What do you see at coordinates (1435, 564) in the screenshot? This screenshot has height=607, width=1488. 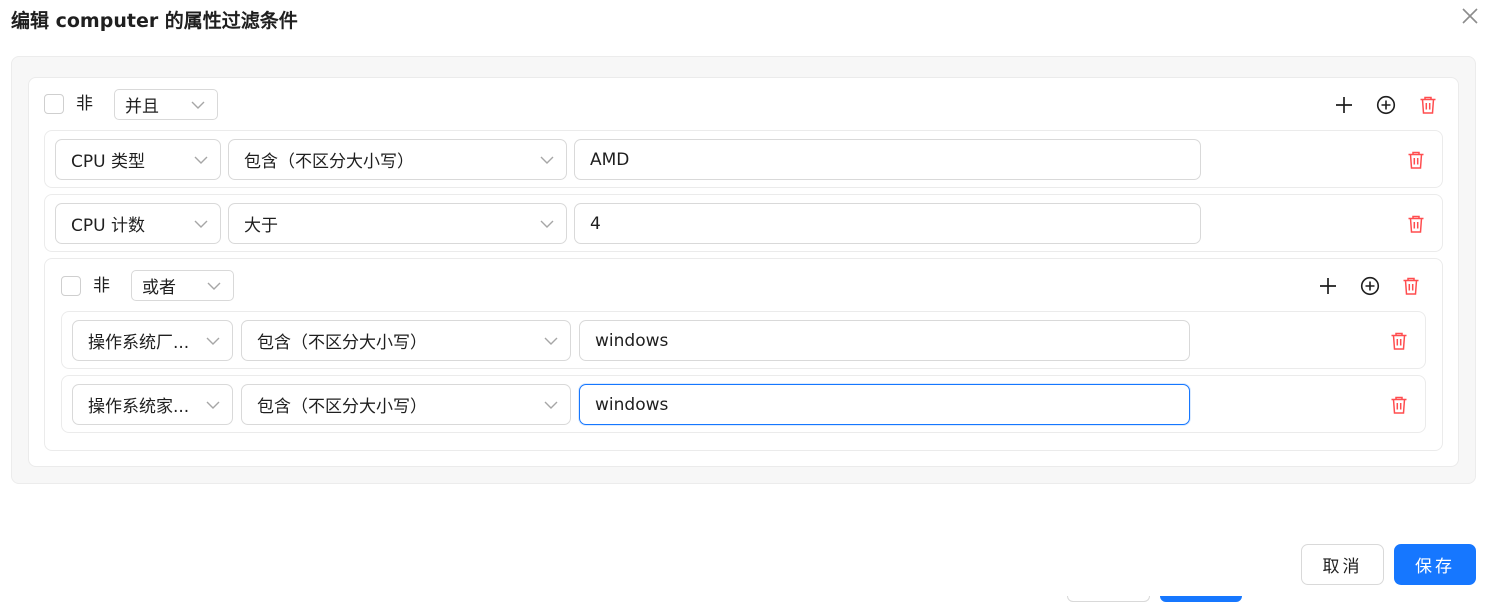 I see `save-button: 保存` at bounding box center [1435, 564].